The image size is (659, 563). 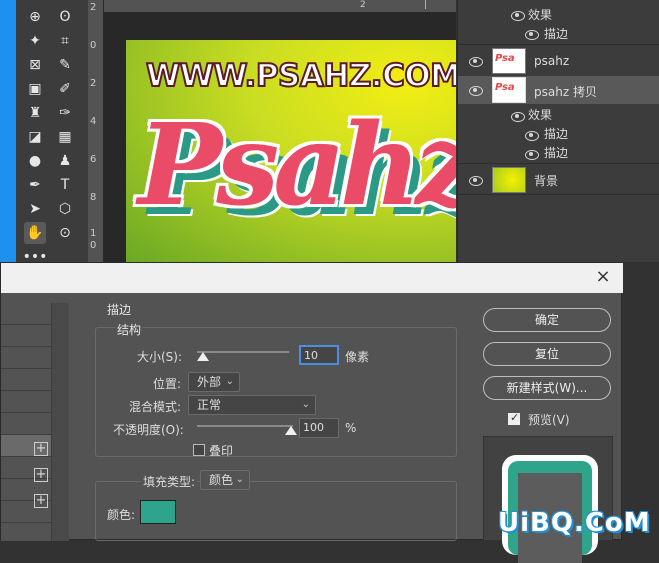 I want to click on gradient-icon: ▦, so click(x=65, y=137).